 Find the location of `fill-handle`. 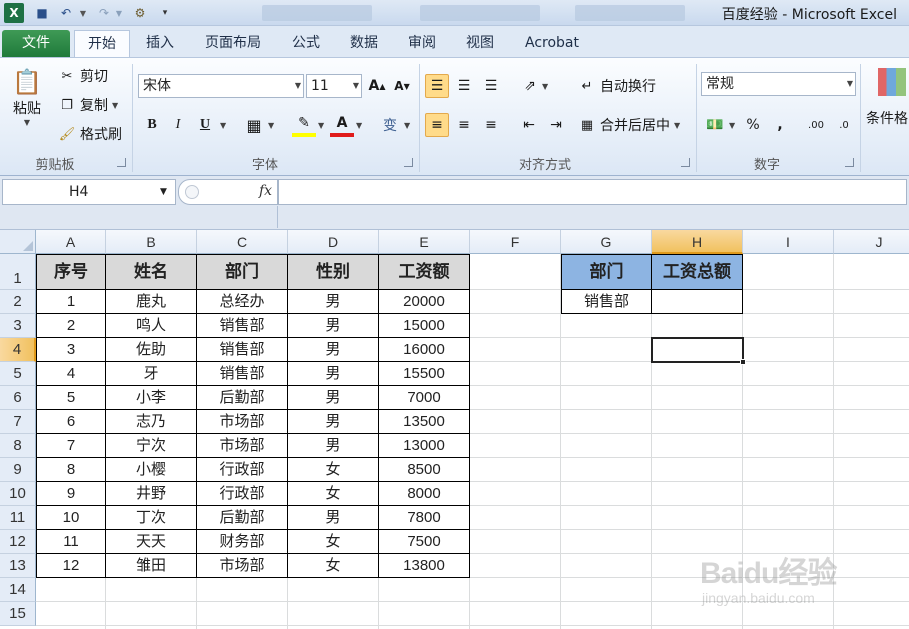

fill-handle is located at coordinates (743, 362).